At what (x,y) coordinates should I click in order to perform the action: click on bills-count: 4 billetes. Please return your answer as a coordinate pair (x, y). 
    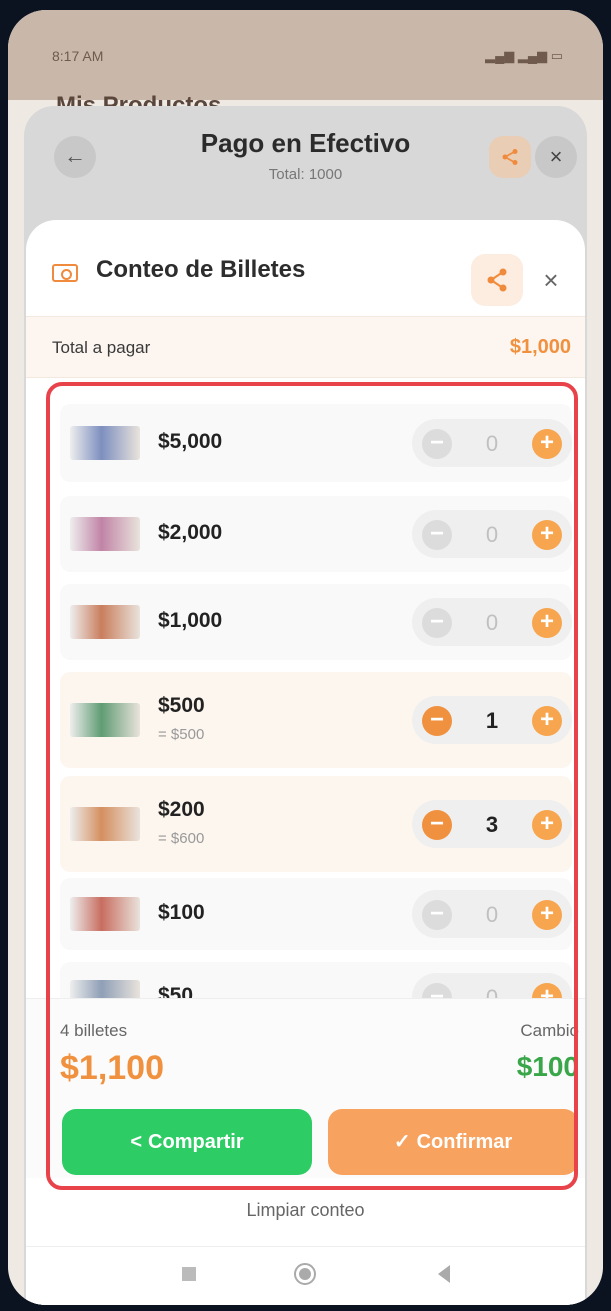
    Looking at the image, I should click on (94, 1030).